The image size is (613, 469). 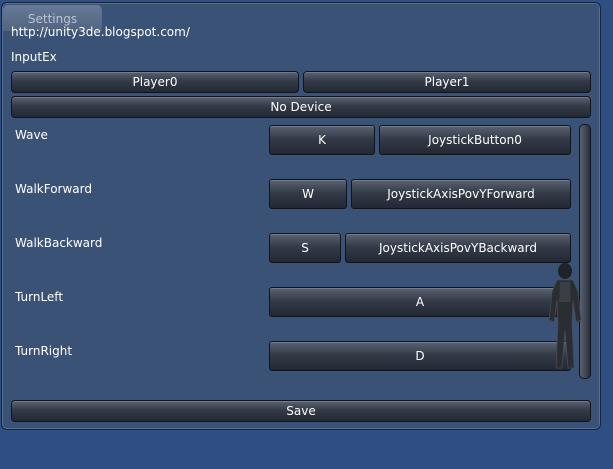 I want to click on save-button: Save, so click(x=301, y=411).